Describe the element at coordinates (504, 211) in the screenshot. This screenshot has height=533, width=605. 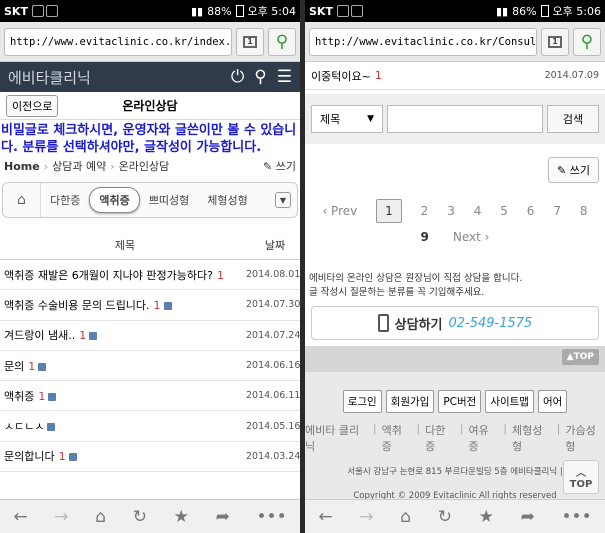
I see `page-link: 5` at that location.